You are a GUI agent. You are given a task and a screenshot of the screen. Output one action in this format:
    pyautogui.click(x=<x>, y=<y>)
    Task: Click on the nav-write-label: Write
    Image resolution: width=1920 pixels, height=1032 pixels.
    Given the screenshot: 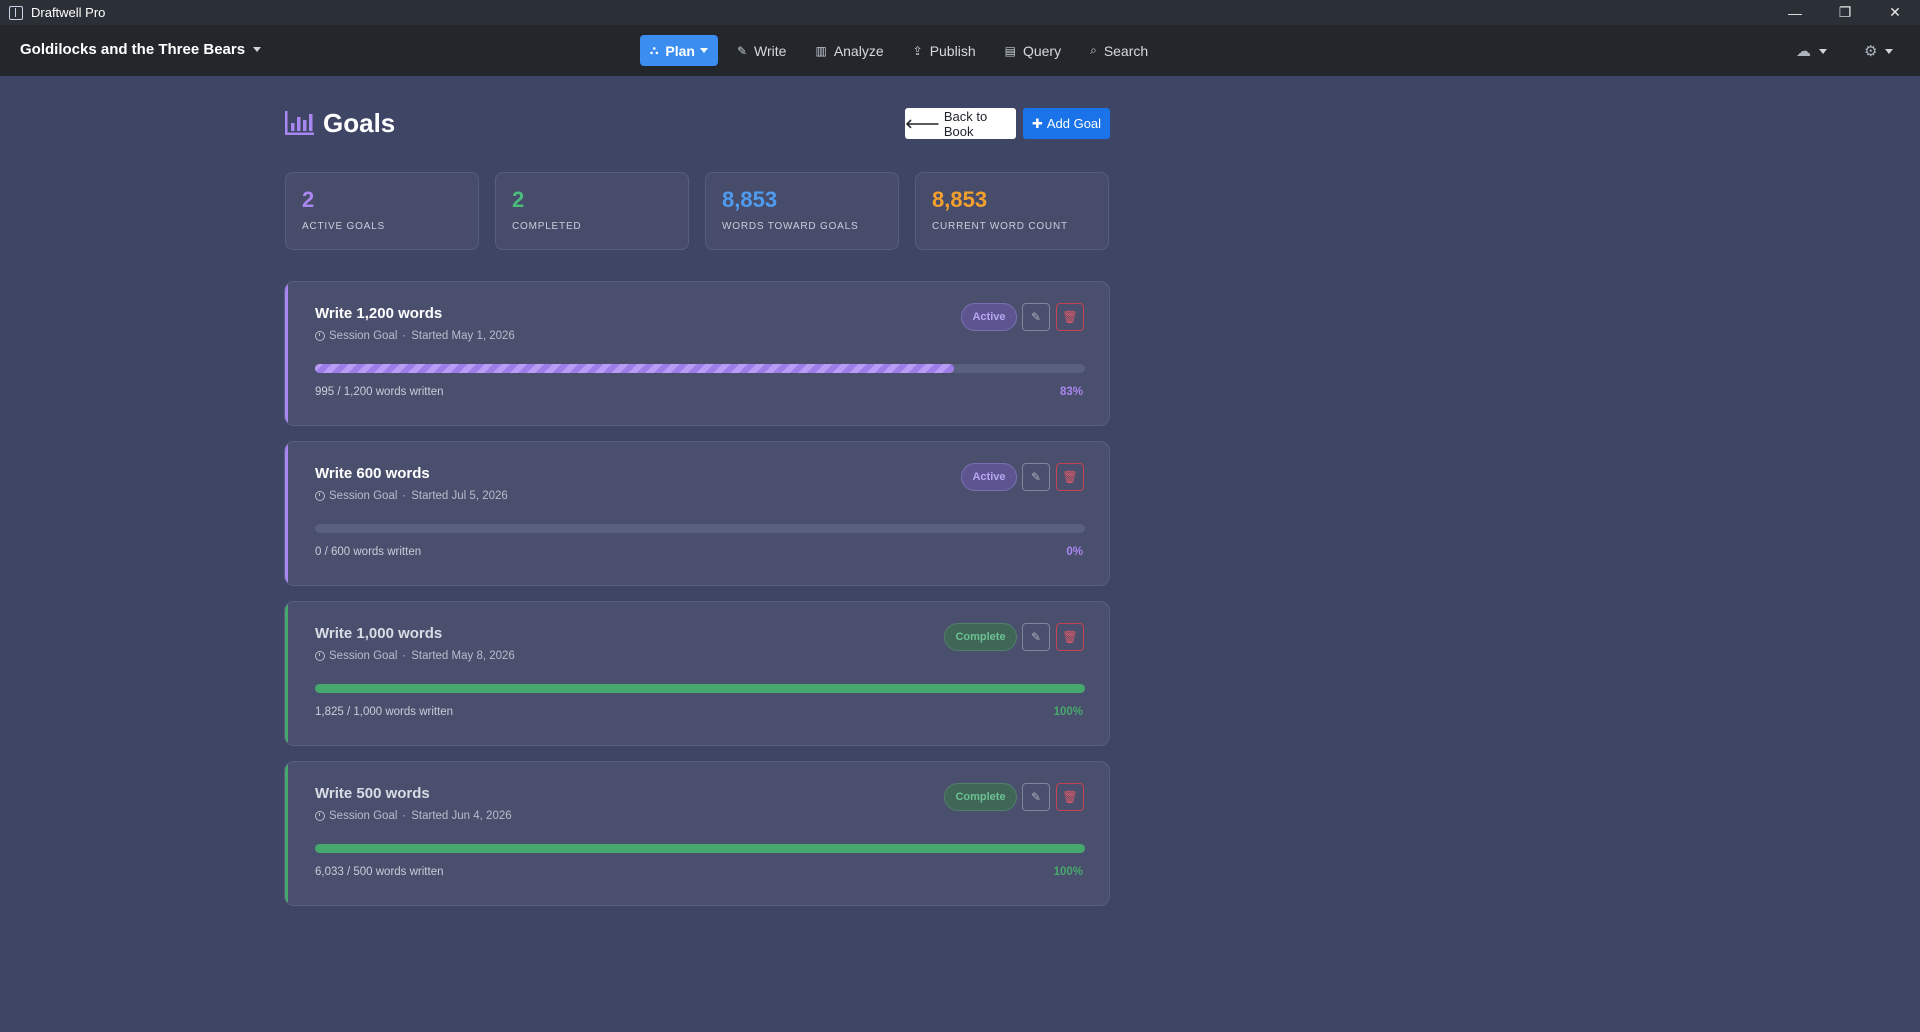 What is the action you would take?
    pyautogui.click(x=770, y=50)
    